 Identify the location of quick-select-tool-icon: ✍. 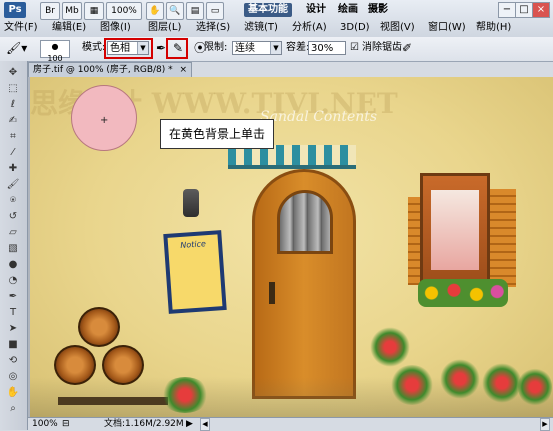
(13, 120).